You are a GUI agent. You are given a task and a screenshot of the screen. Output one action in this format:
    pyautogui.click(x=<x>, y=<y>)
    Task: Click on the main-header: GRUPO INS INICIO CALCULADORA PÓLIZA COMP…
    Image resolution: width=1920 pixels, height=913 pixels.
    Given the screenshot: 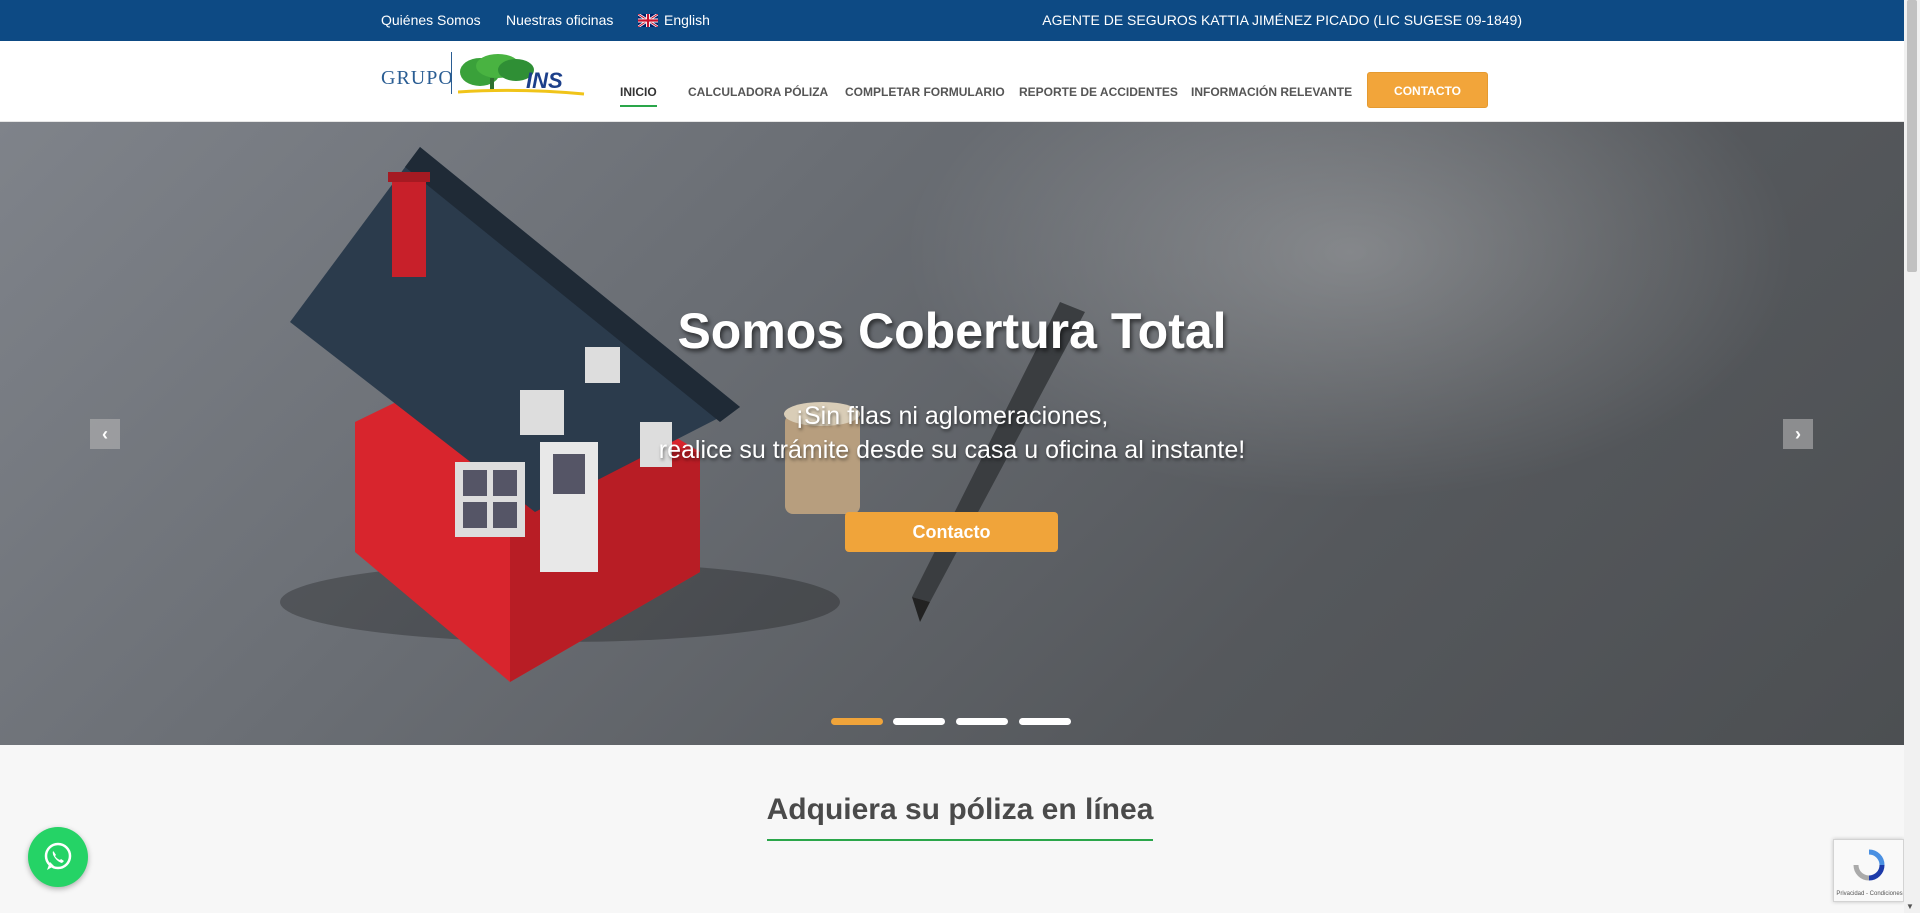 What is the action you would take?
    pyautogui.click(x=952, y=81)
    